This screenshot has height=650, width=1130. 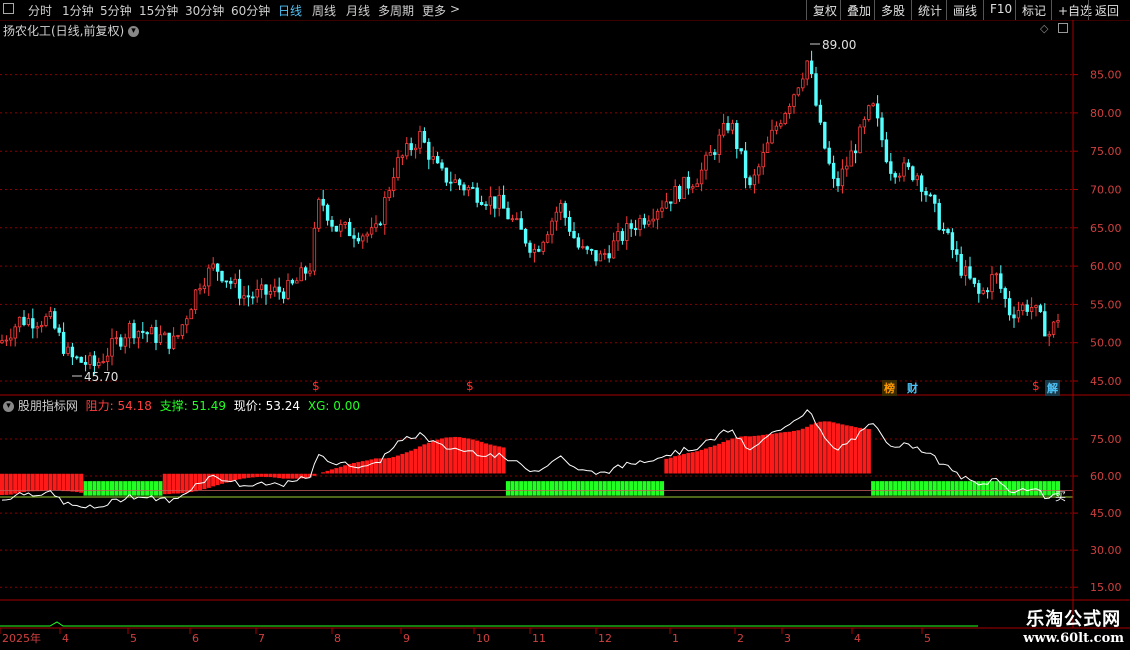 What do you see at coordinates (48, 406) in the screenshot?
I see `indicator-name: 股朋指标网` at bounding box center [48, 406].